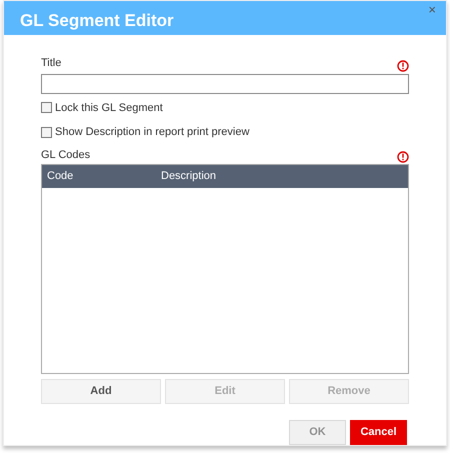 Image resolution: width=450 pixels, height=453 pixels. I want to click on close-button: ×, so click(432, 9).